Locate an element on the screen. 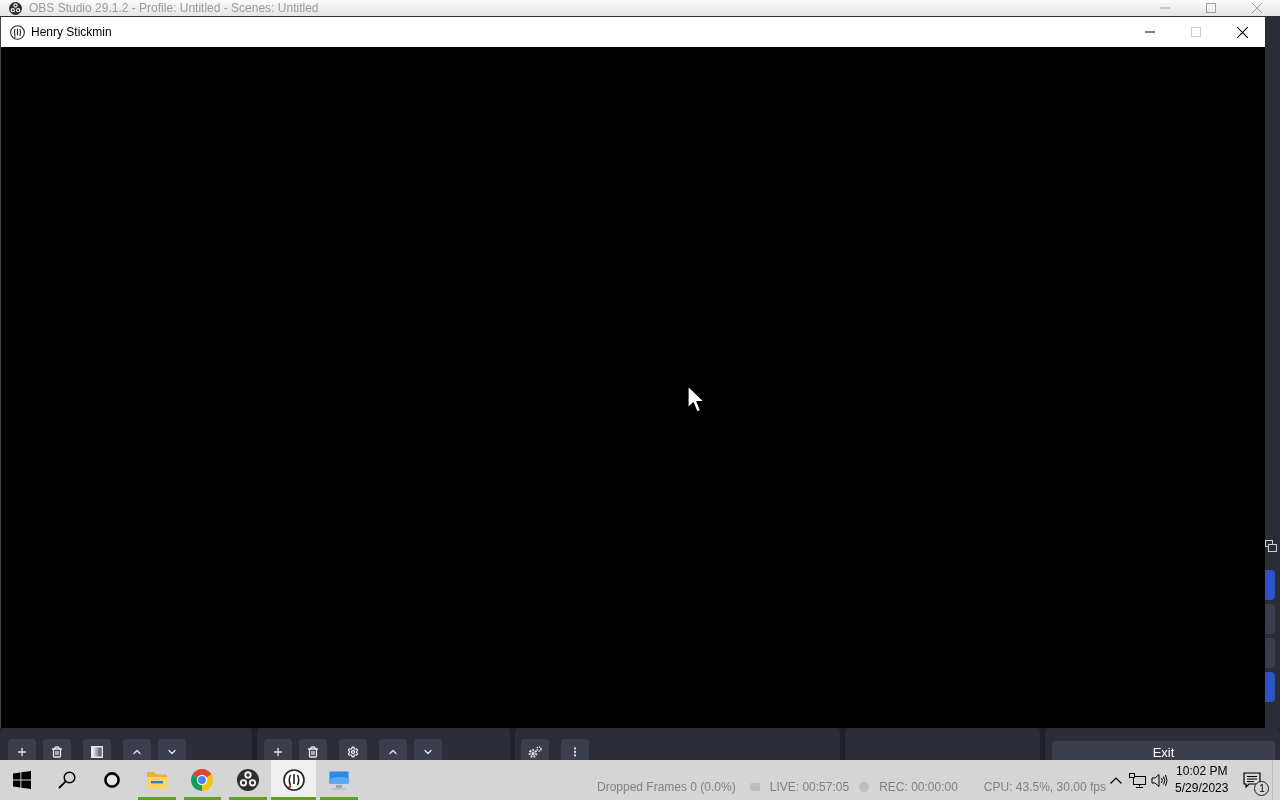 The height and width of the screenshot is (800, 1280). advanced-audio-button is located at coordinates (535, 749).